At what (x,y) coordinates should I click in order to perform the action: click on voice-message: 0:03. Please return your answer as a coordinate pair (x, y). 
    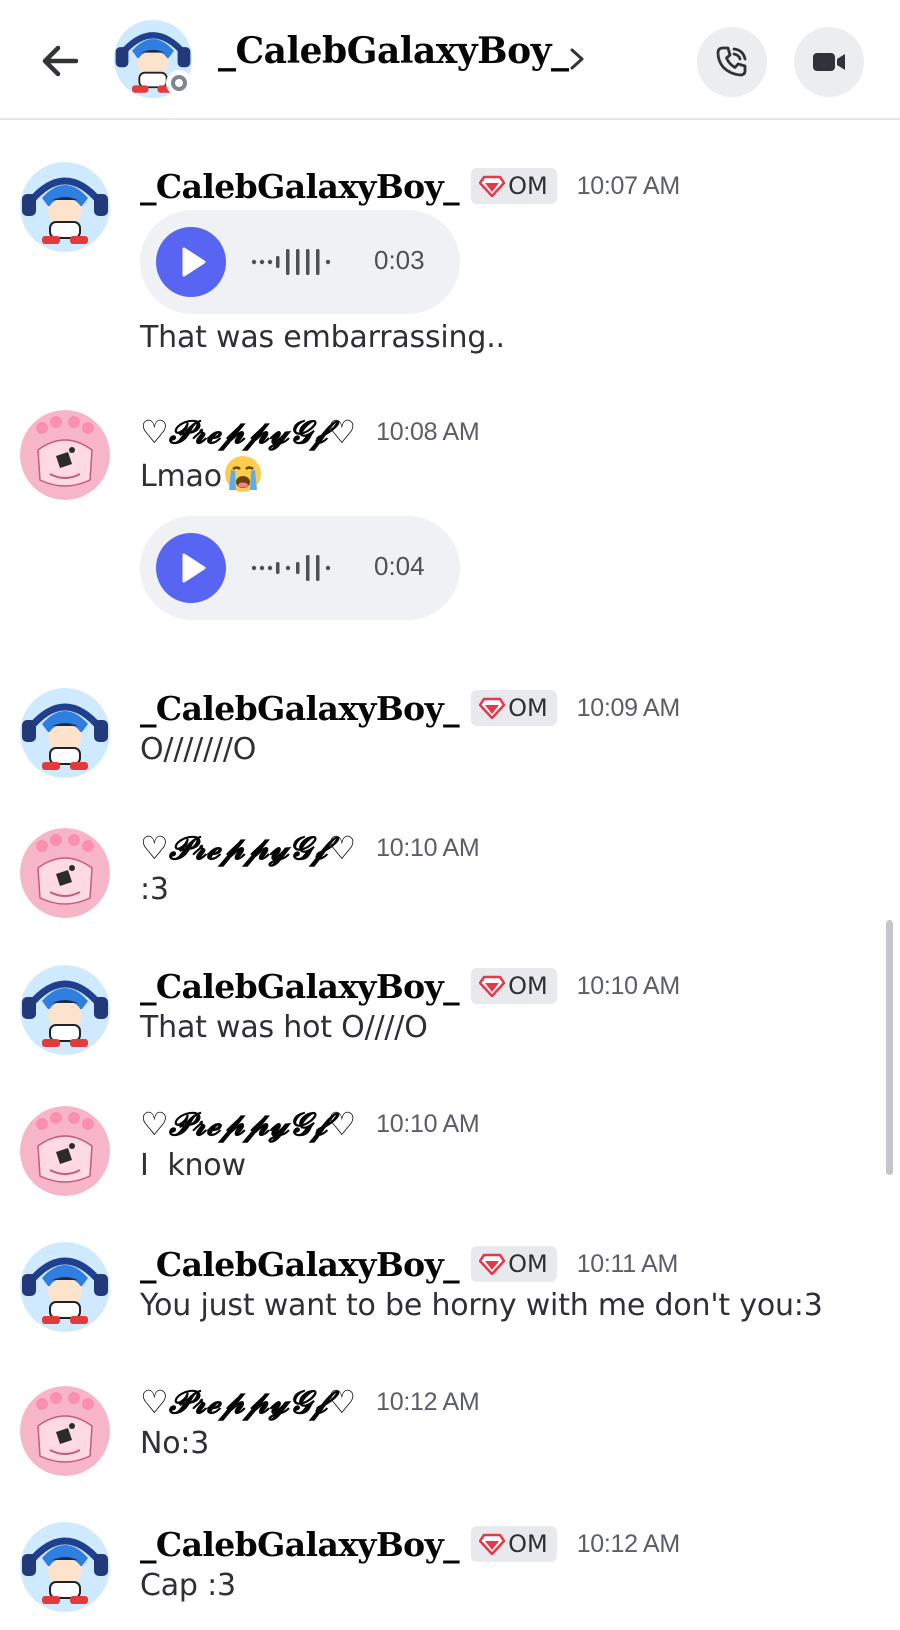
    Looking at the image, I should click on (300, 262).